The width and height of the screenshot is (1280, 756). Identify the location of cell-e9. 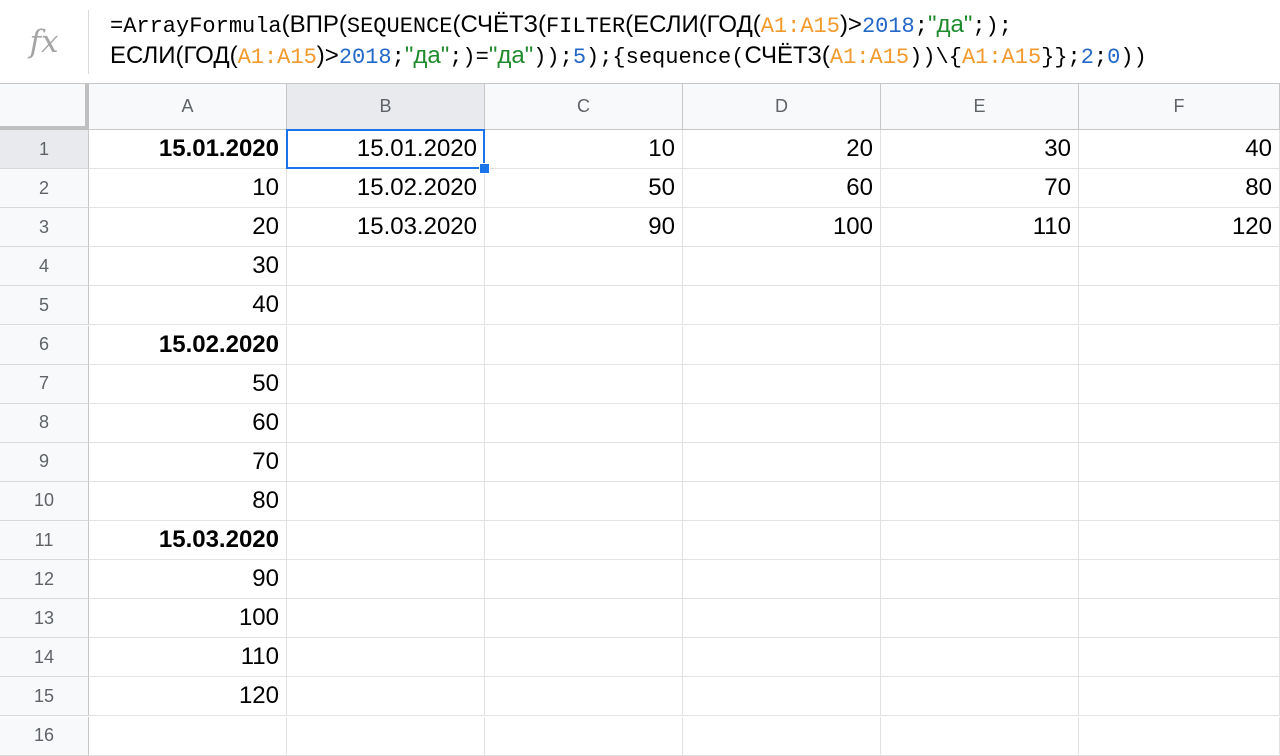
(980, 462).